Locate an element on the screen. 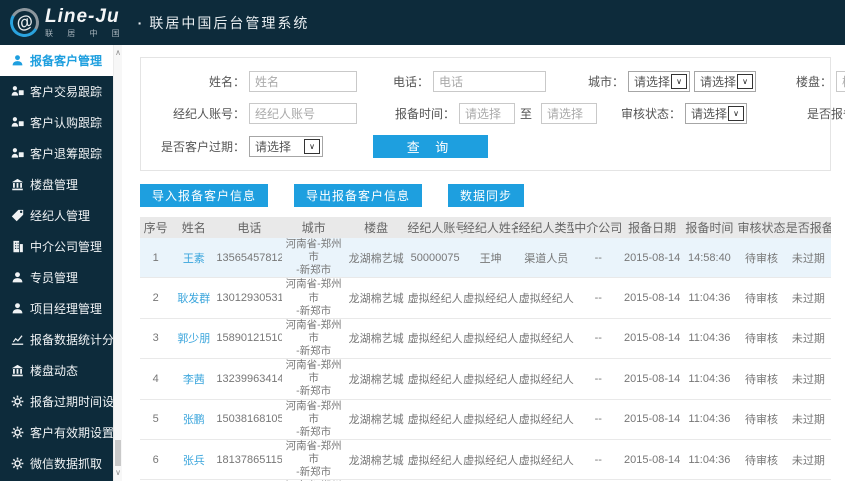  customer-name-link: 王素 is located at coordinates (194, 258).